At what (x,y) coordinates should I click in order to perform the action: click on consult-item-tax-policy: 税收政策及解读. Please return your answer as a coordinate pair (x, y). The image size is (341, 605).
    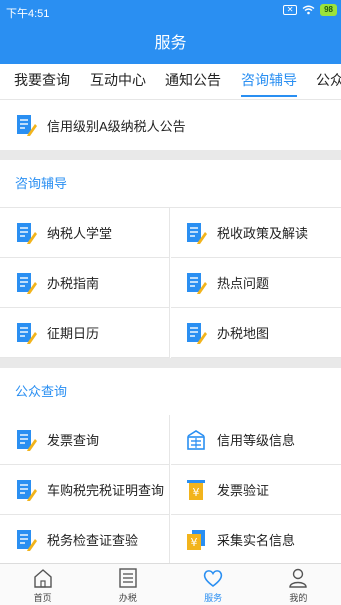
    Looking at the image, I should click on (256, 233).